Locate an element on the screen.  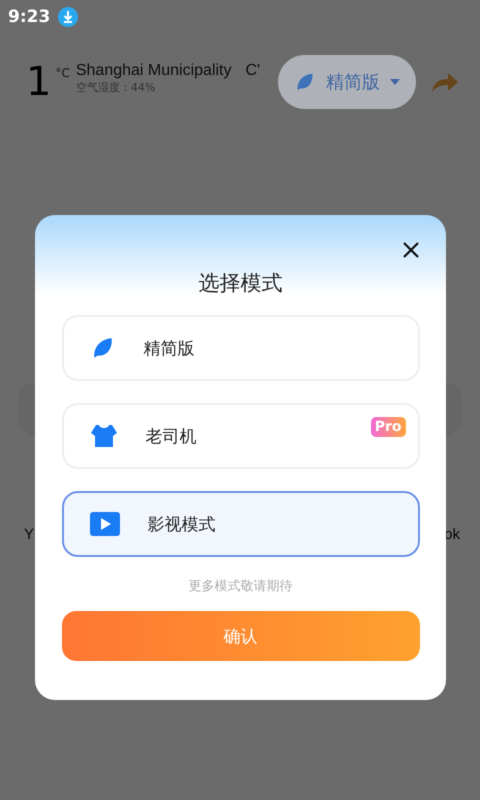
dialog-title: 选择模式 is located at coordinates (240, 283).